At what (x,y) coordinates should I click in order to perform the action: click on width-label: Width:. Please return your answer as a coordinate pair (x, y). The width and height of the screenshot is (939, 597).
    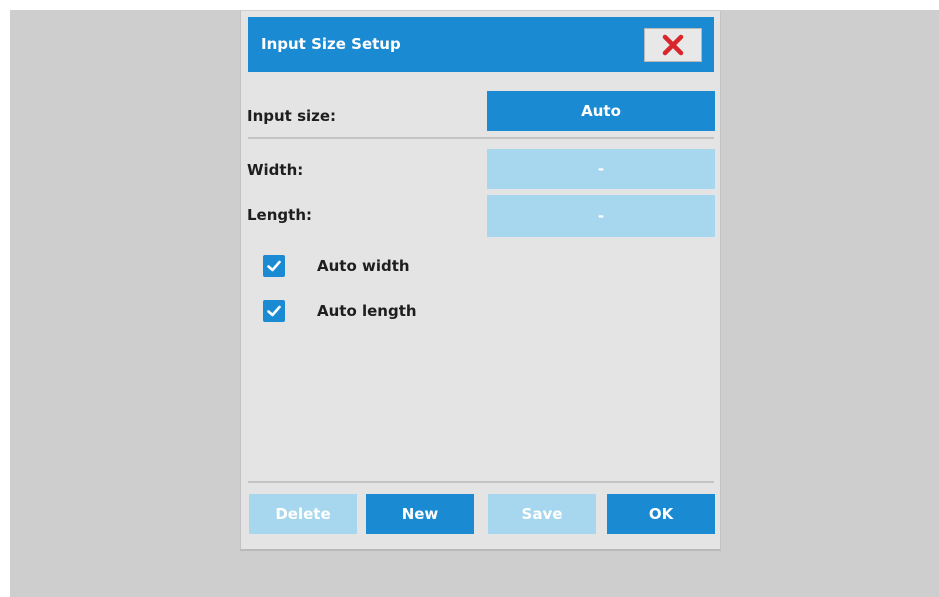
    Looking at the image, I should click on (275, 170).